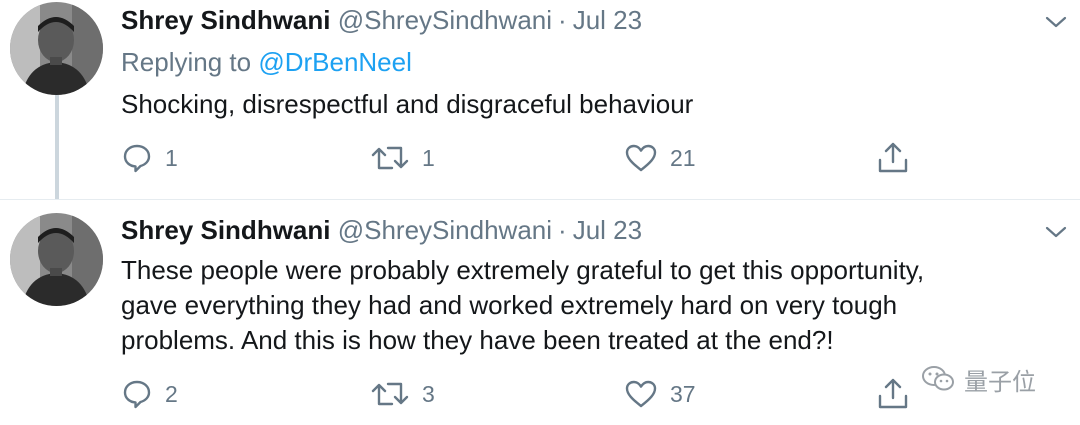 This screenshot has width=1080, height=425. What do you see at coordinates (683, 393) in the screenshot?
I see `like-count: 37` at bounding box center [683, 393].